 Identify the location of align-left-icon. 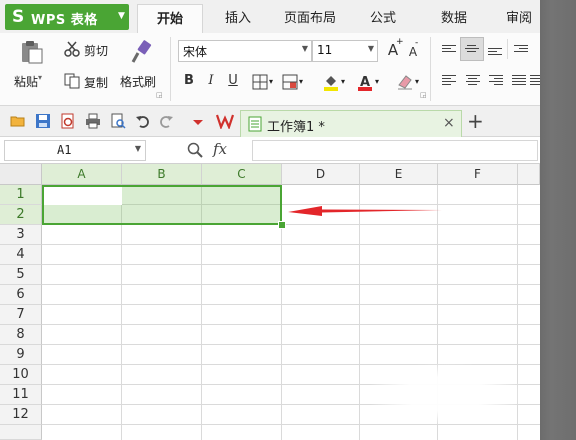
(449, 80).